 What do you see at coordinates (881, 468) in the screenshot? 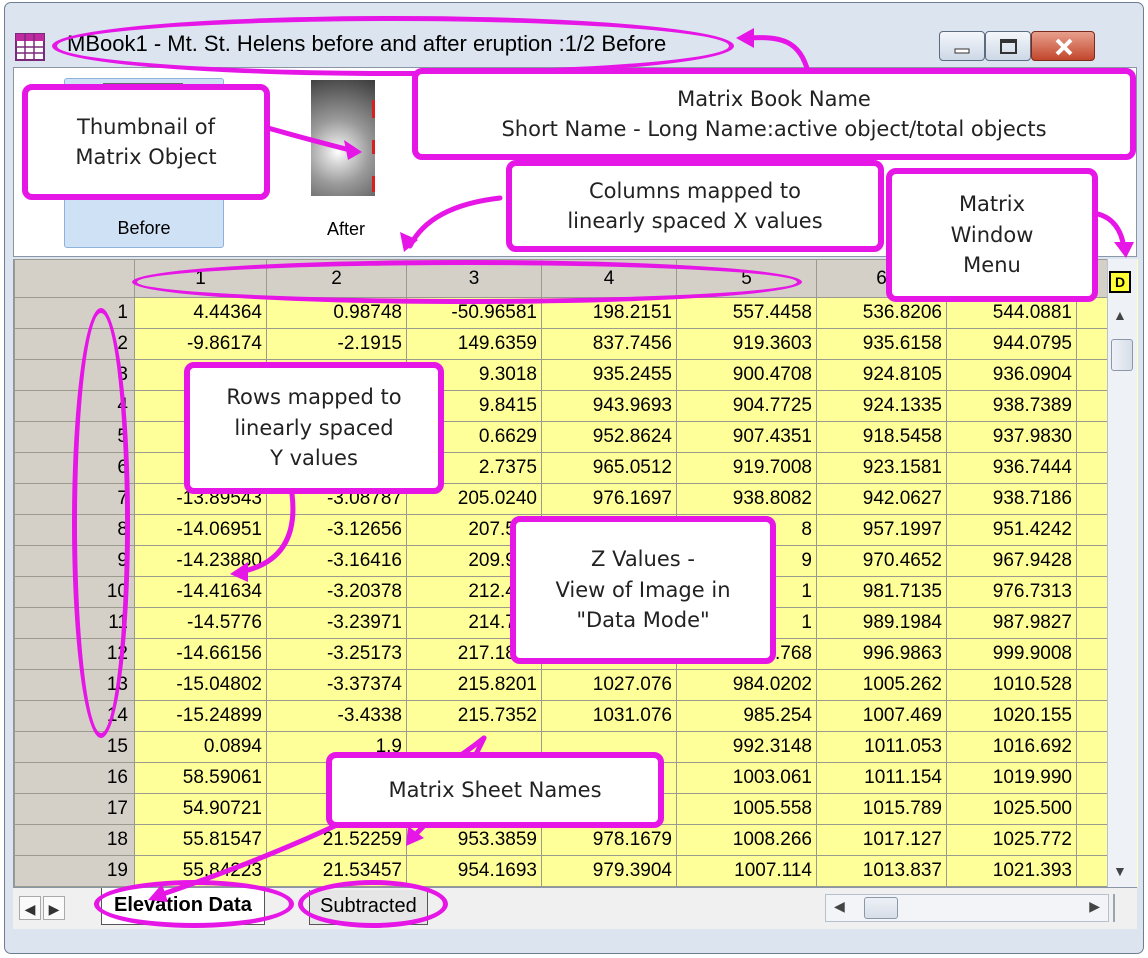
I see `matrix-cell: 923.1581` at bounding box center [881, 468].